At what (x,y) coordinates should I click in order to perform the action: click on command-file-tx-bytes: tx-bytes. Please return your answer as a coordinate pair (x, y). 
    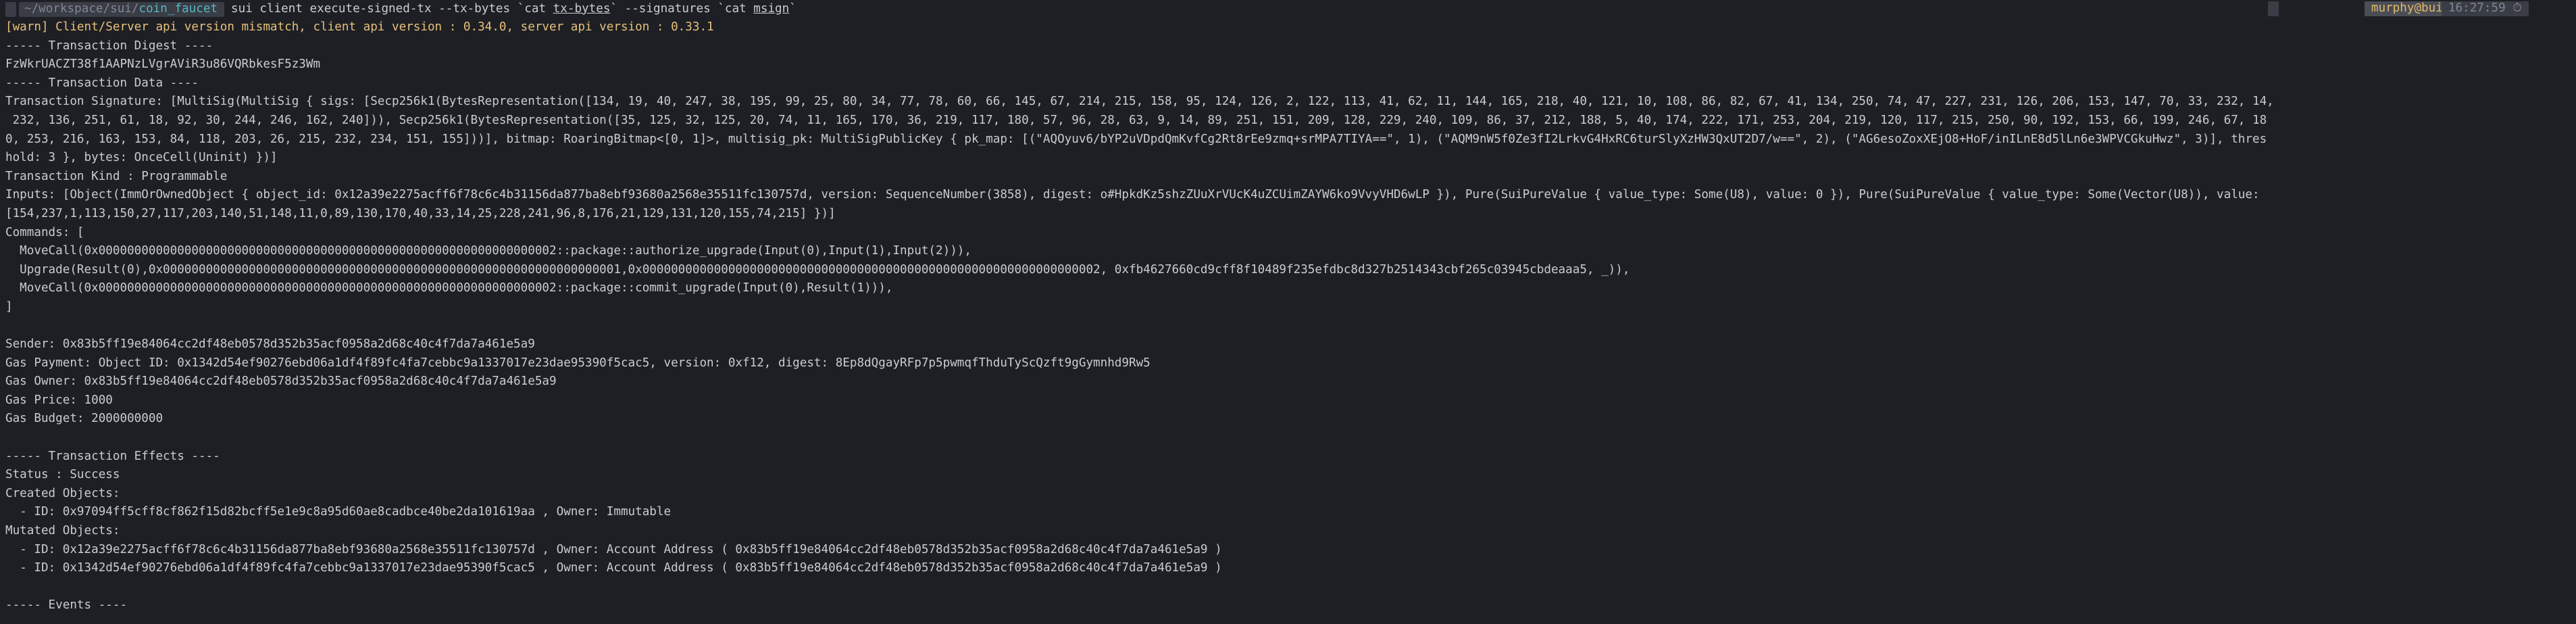
    Looking at the image, I should click on (582, 8).